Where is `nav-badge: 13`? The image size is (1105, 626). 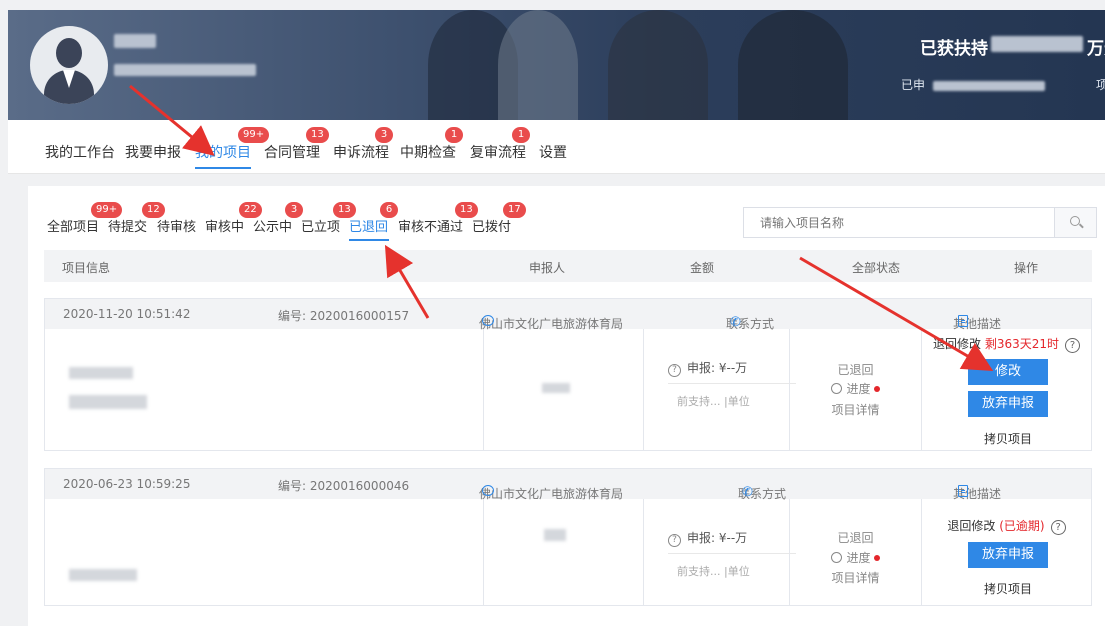 nav-badge: 13 is located at coordinates (317, 135).